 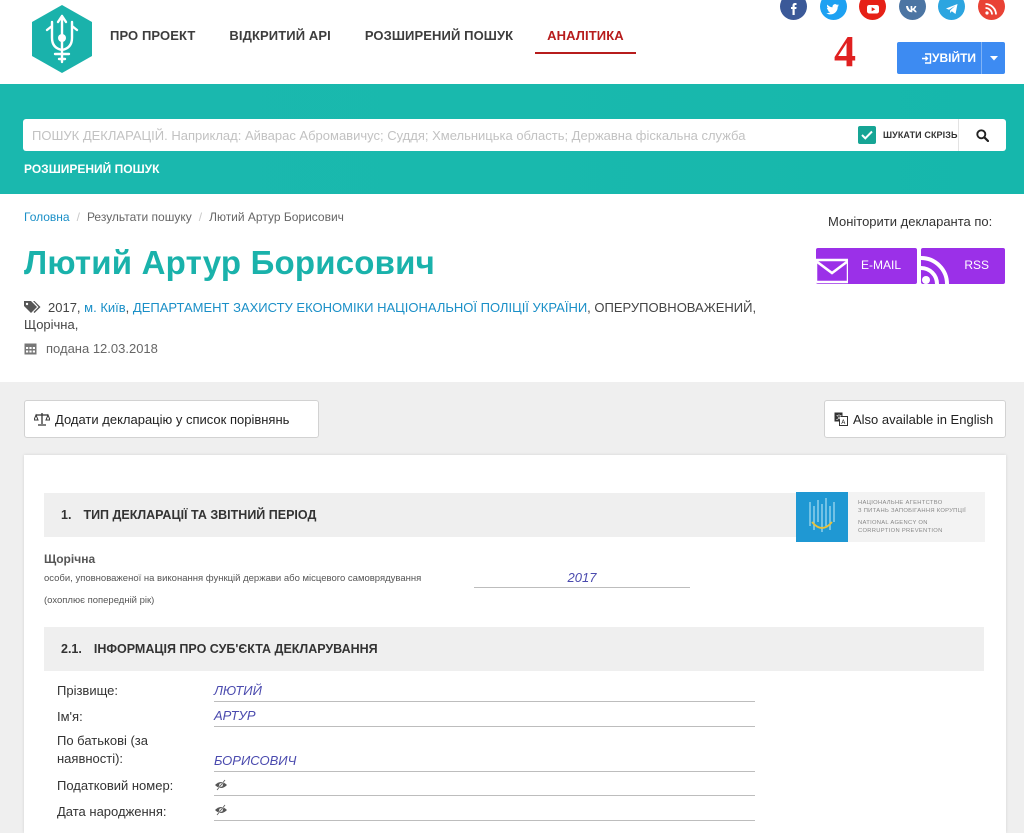 I want to click on add-to-compare-label: Додати декларацію у список порівнянь, so click(x=172, y=419).